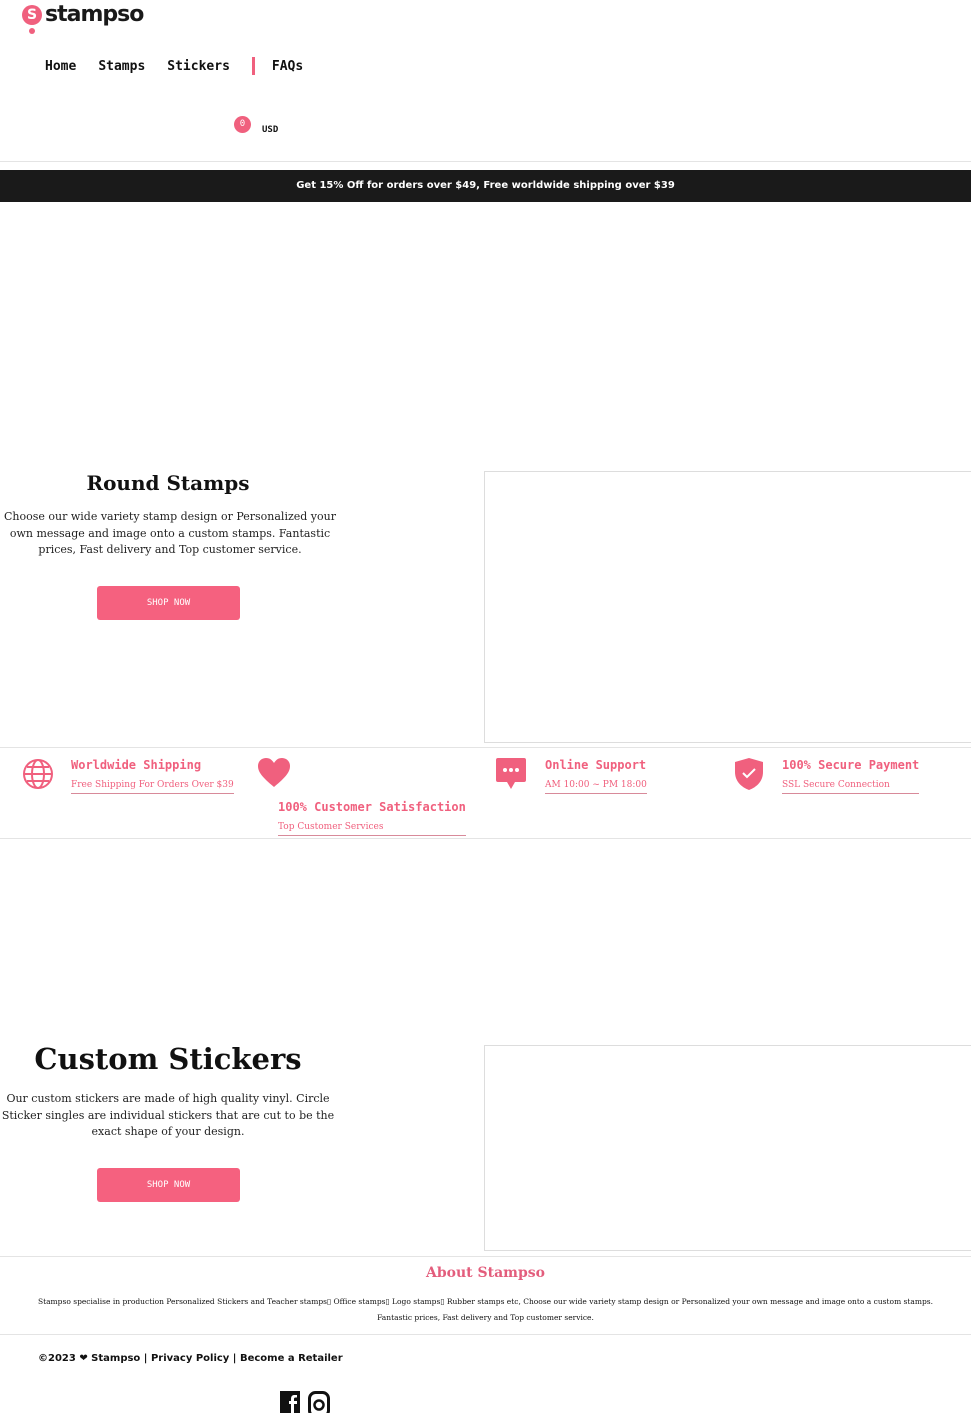 This screenshot has height=1421, width=971. I want to click on nav-faqs: FAQs, so click(287, 66).